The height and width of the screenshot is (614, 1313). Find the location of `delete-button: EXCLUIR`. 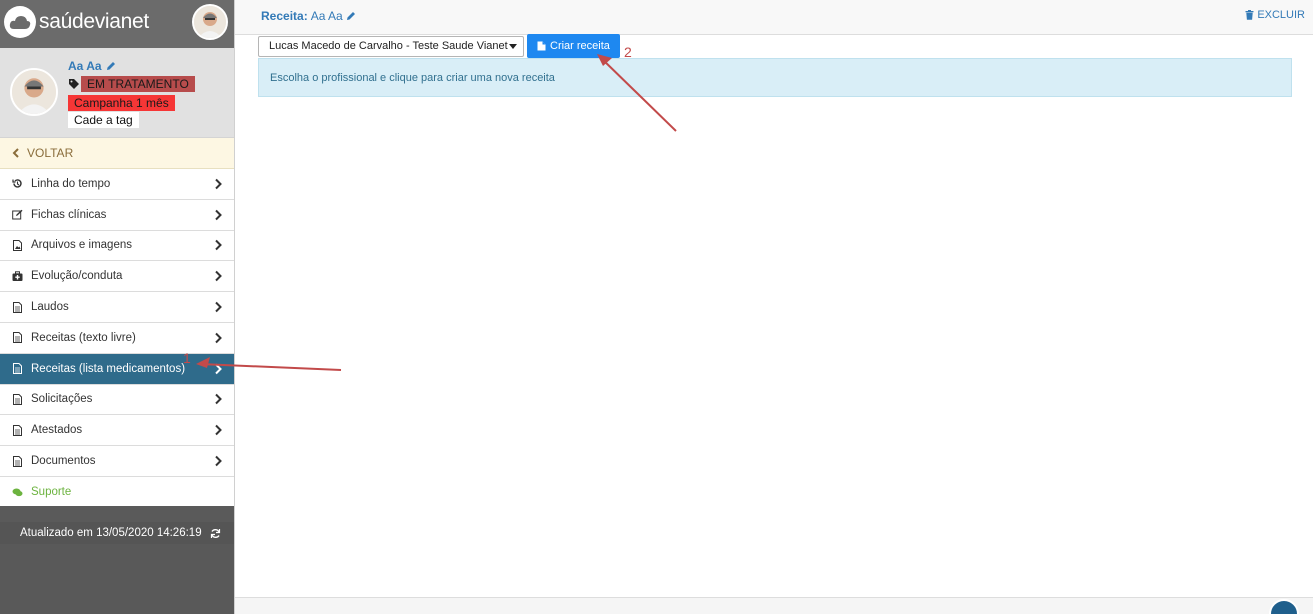

delete-button: EXCLUIR is located at coordinates (1275, 15).